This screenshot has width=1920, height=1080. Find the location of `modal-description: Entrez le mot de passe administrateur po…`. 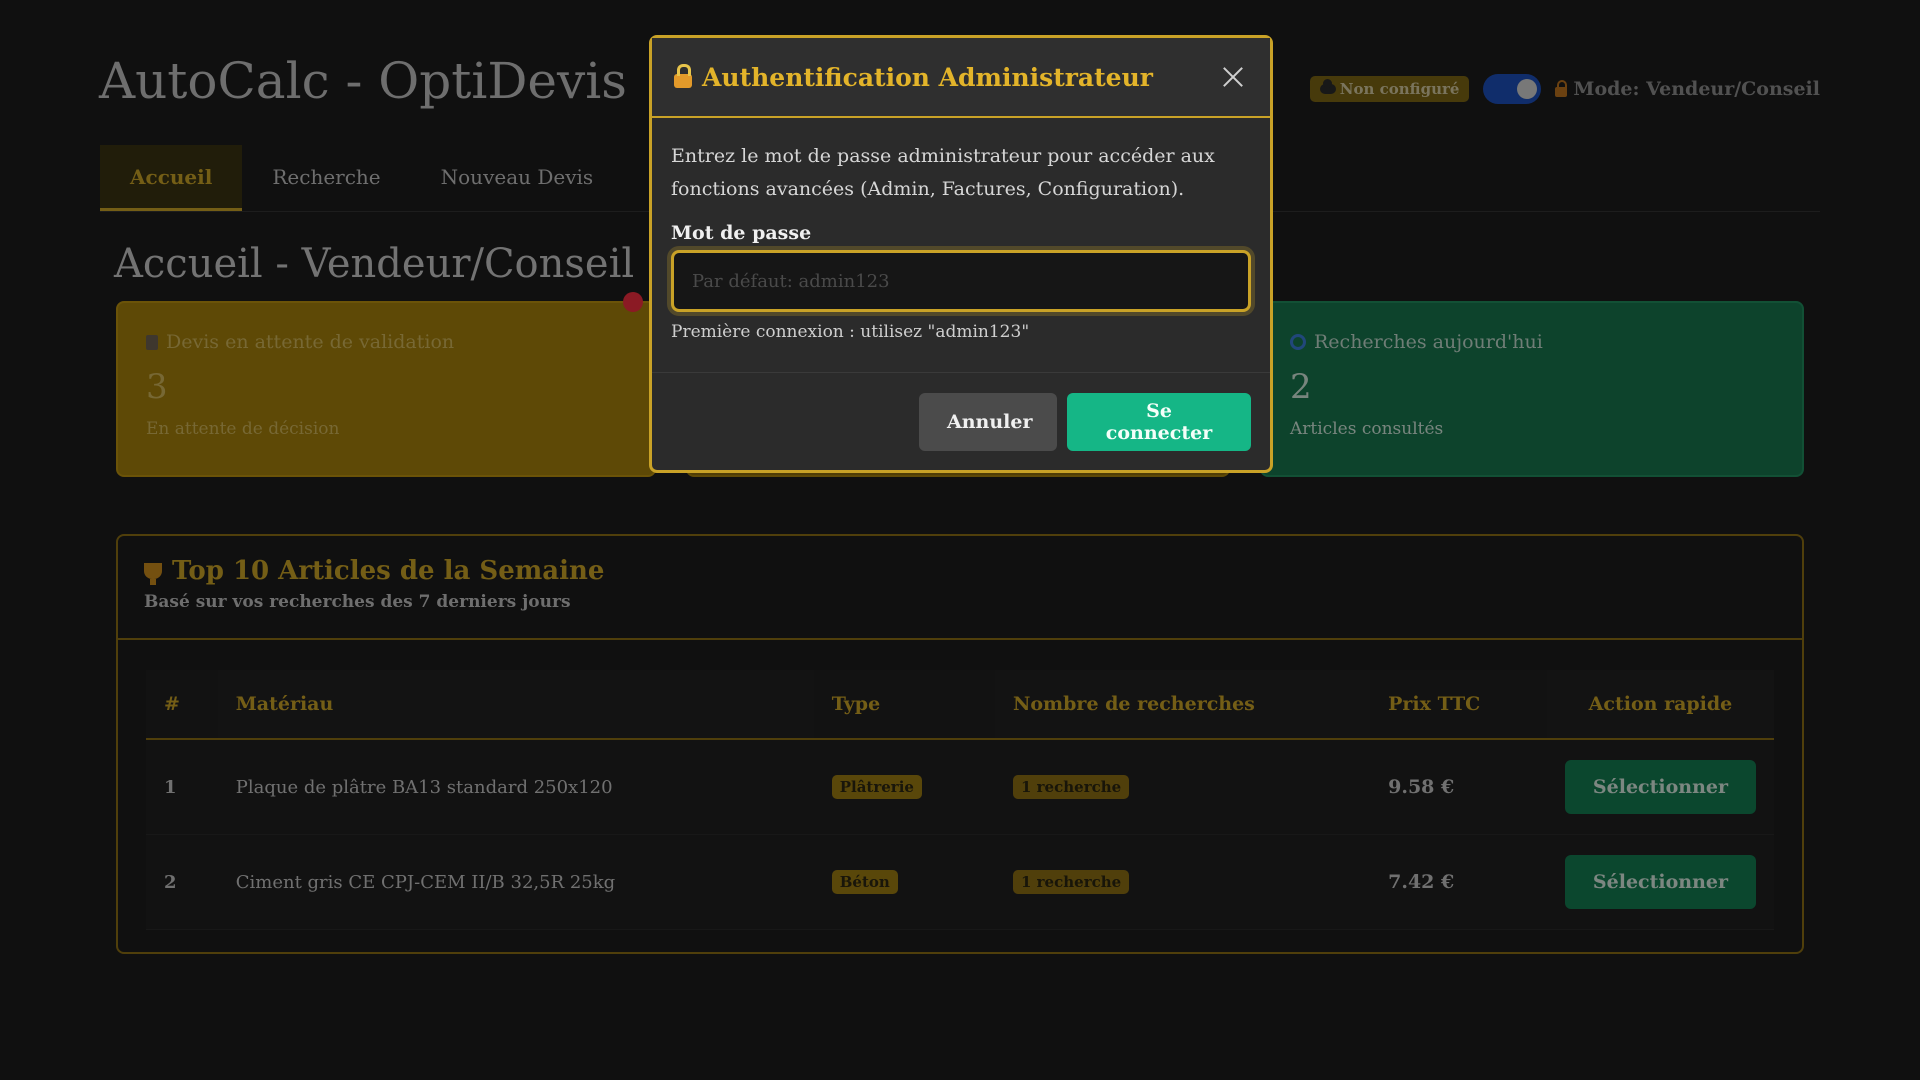

modal-description: Entrez le mot de passe administrateur po… is located at coordinates (943, 172).